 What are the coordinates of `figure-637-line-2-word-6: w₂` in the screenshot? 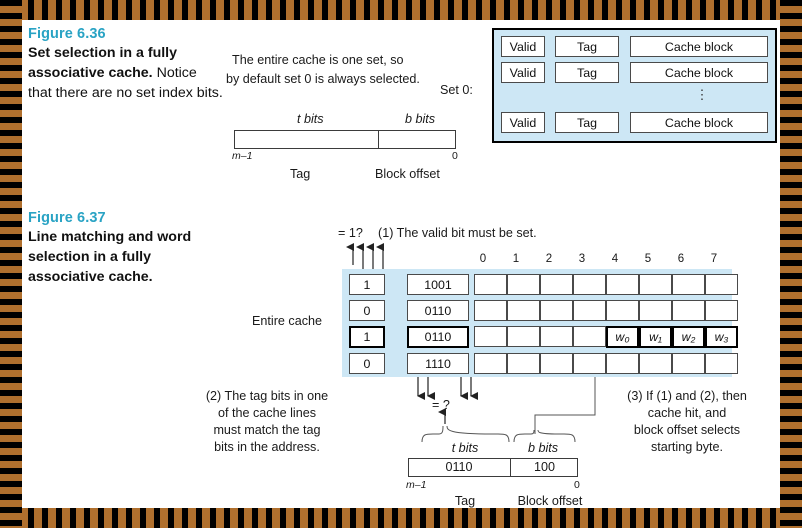 It's located at (688, 337).